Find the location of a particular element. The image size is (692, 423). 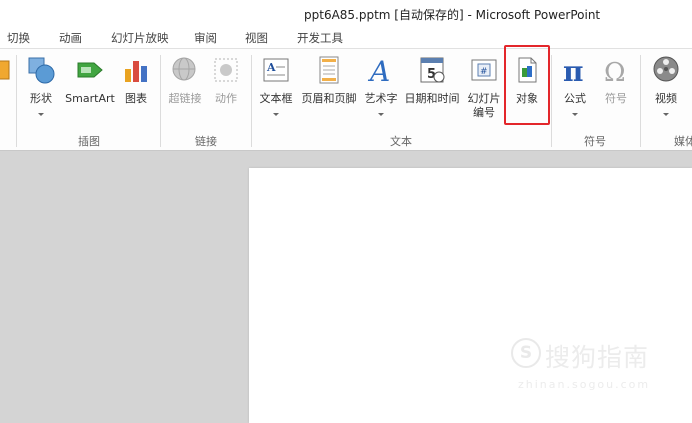

svg-text: Ω is located at coordinates (615, 71).